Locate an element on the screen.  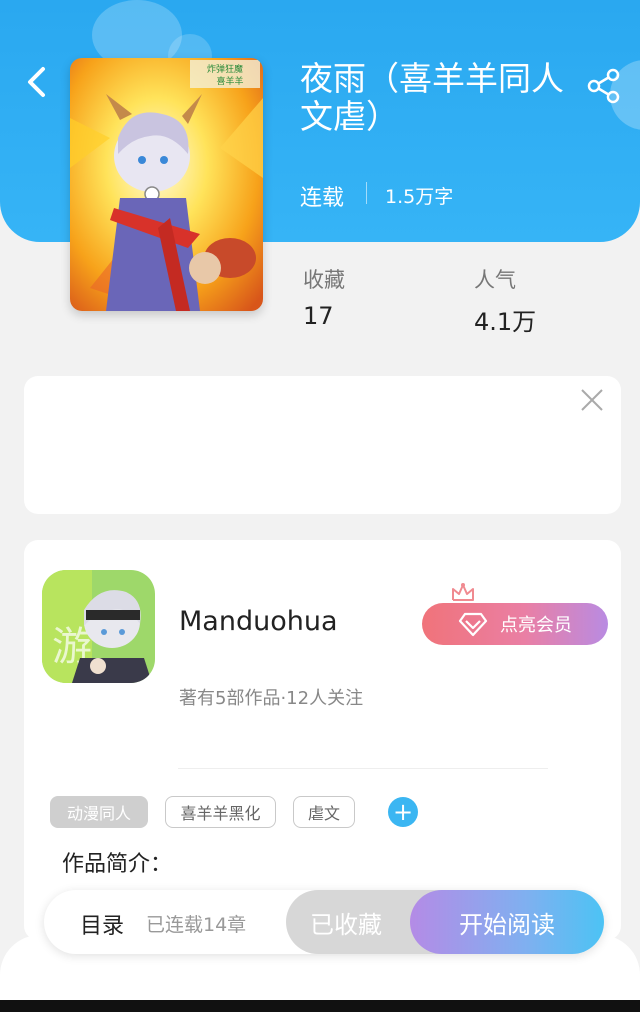
crown-icon is located at coordinates (463, 592).